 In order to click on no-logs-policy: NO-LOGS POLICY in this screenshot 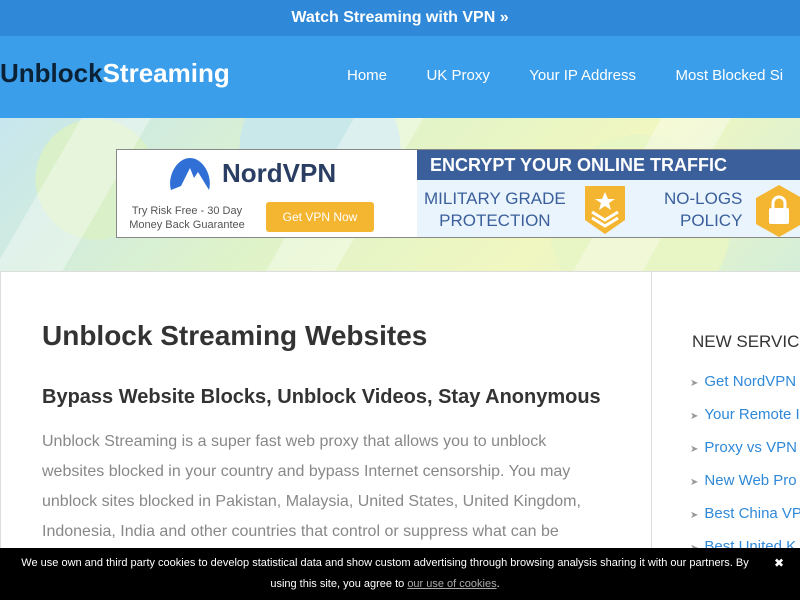, I will do `click(703, 210)`.